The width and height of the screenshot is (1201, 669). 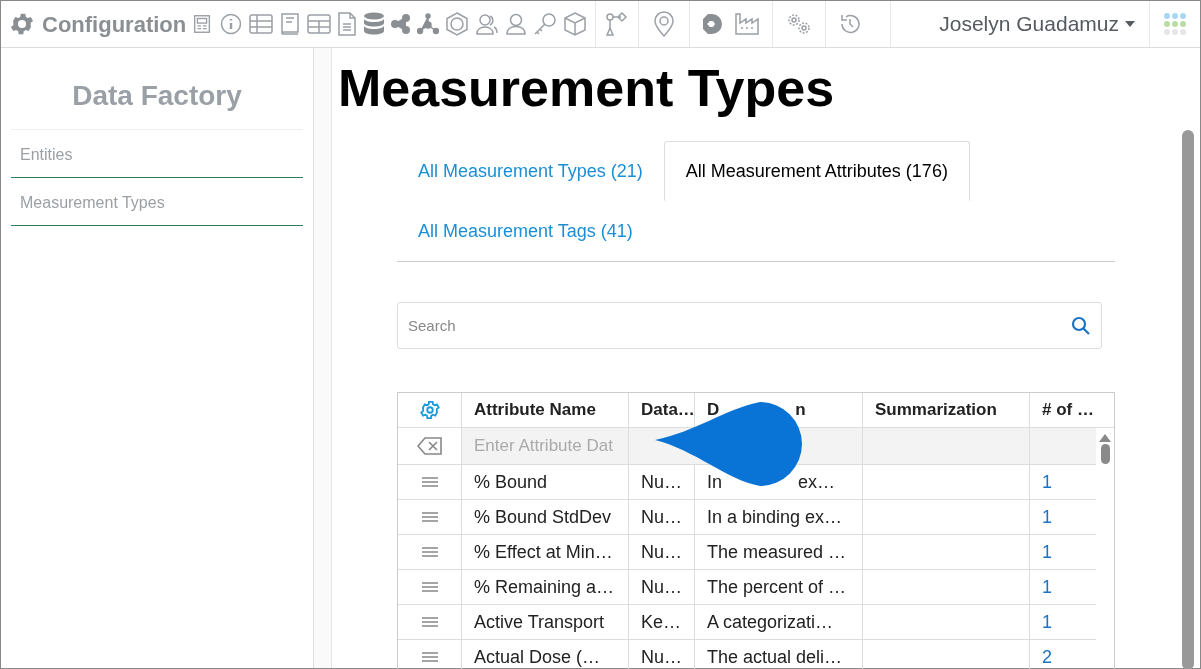 What do you see at coordinates (712, 24) in the screenshot?
I see `hexagon-shape-icon` at bounding box center [712, 24].